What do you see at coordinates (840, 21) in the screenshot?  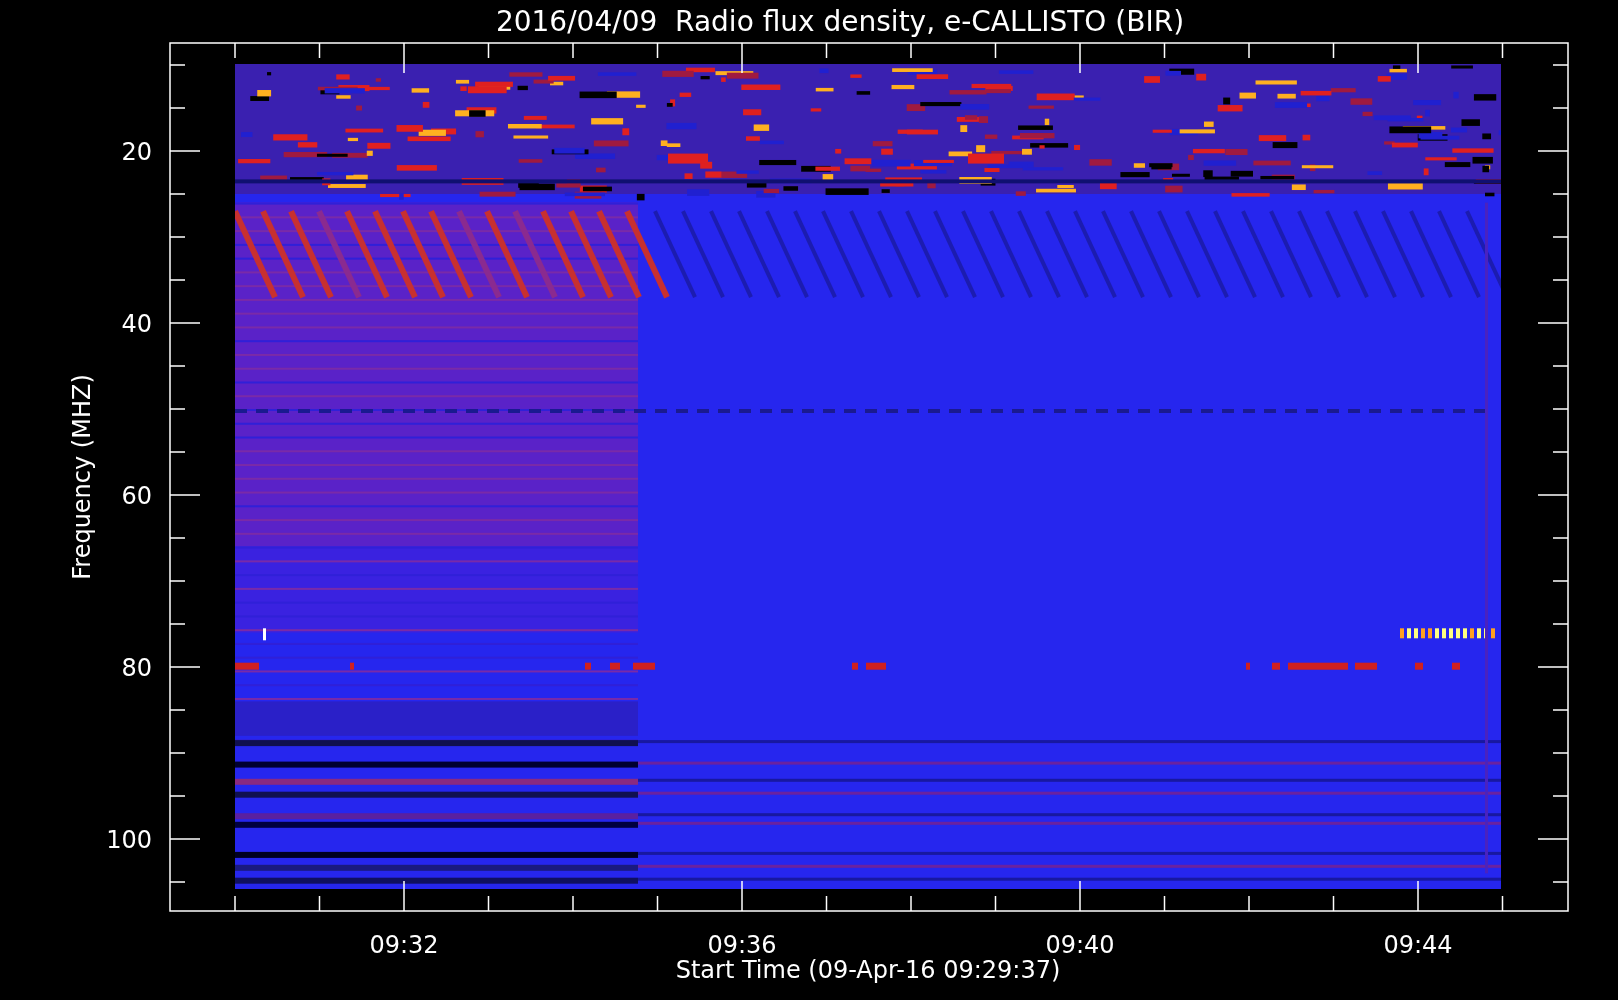 I see `chart-title: 2016/04/09 Radio flux density, e-CALLISTO (BIR)` at bounding box center [840, 21].